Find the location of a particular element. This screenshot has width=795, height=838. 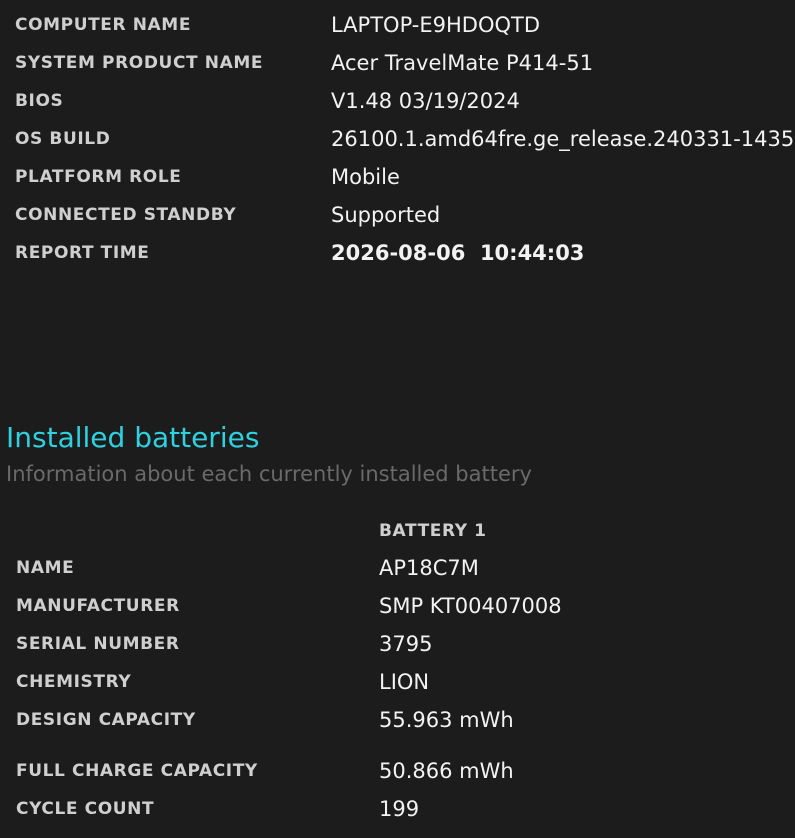

chemistry-label: CHEMISTRY is located at coordinates (74, 682).